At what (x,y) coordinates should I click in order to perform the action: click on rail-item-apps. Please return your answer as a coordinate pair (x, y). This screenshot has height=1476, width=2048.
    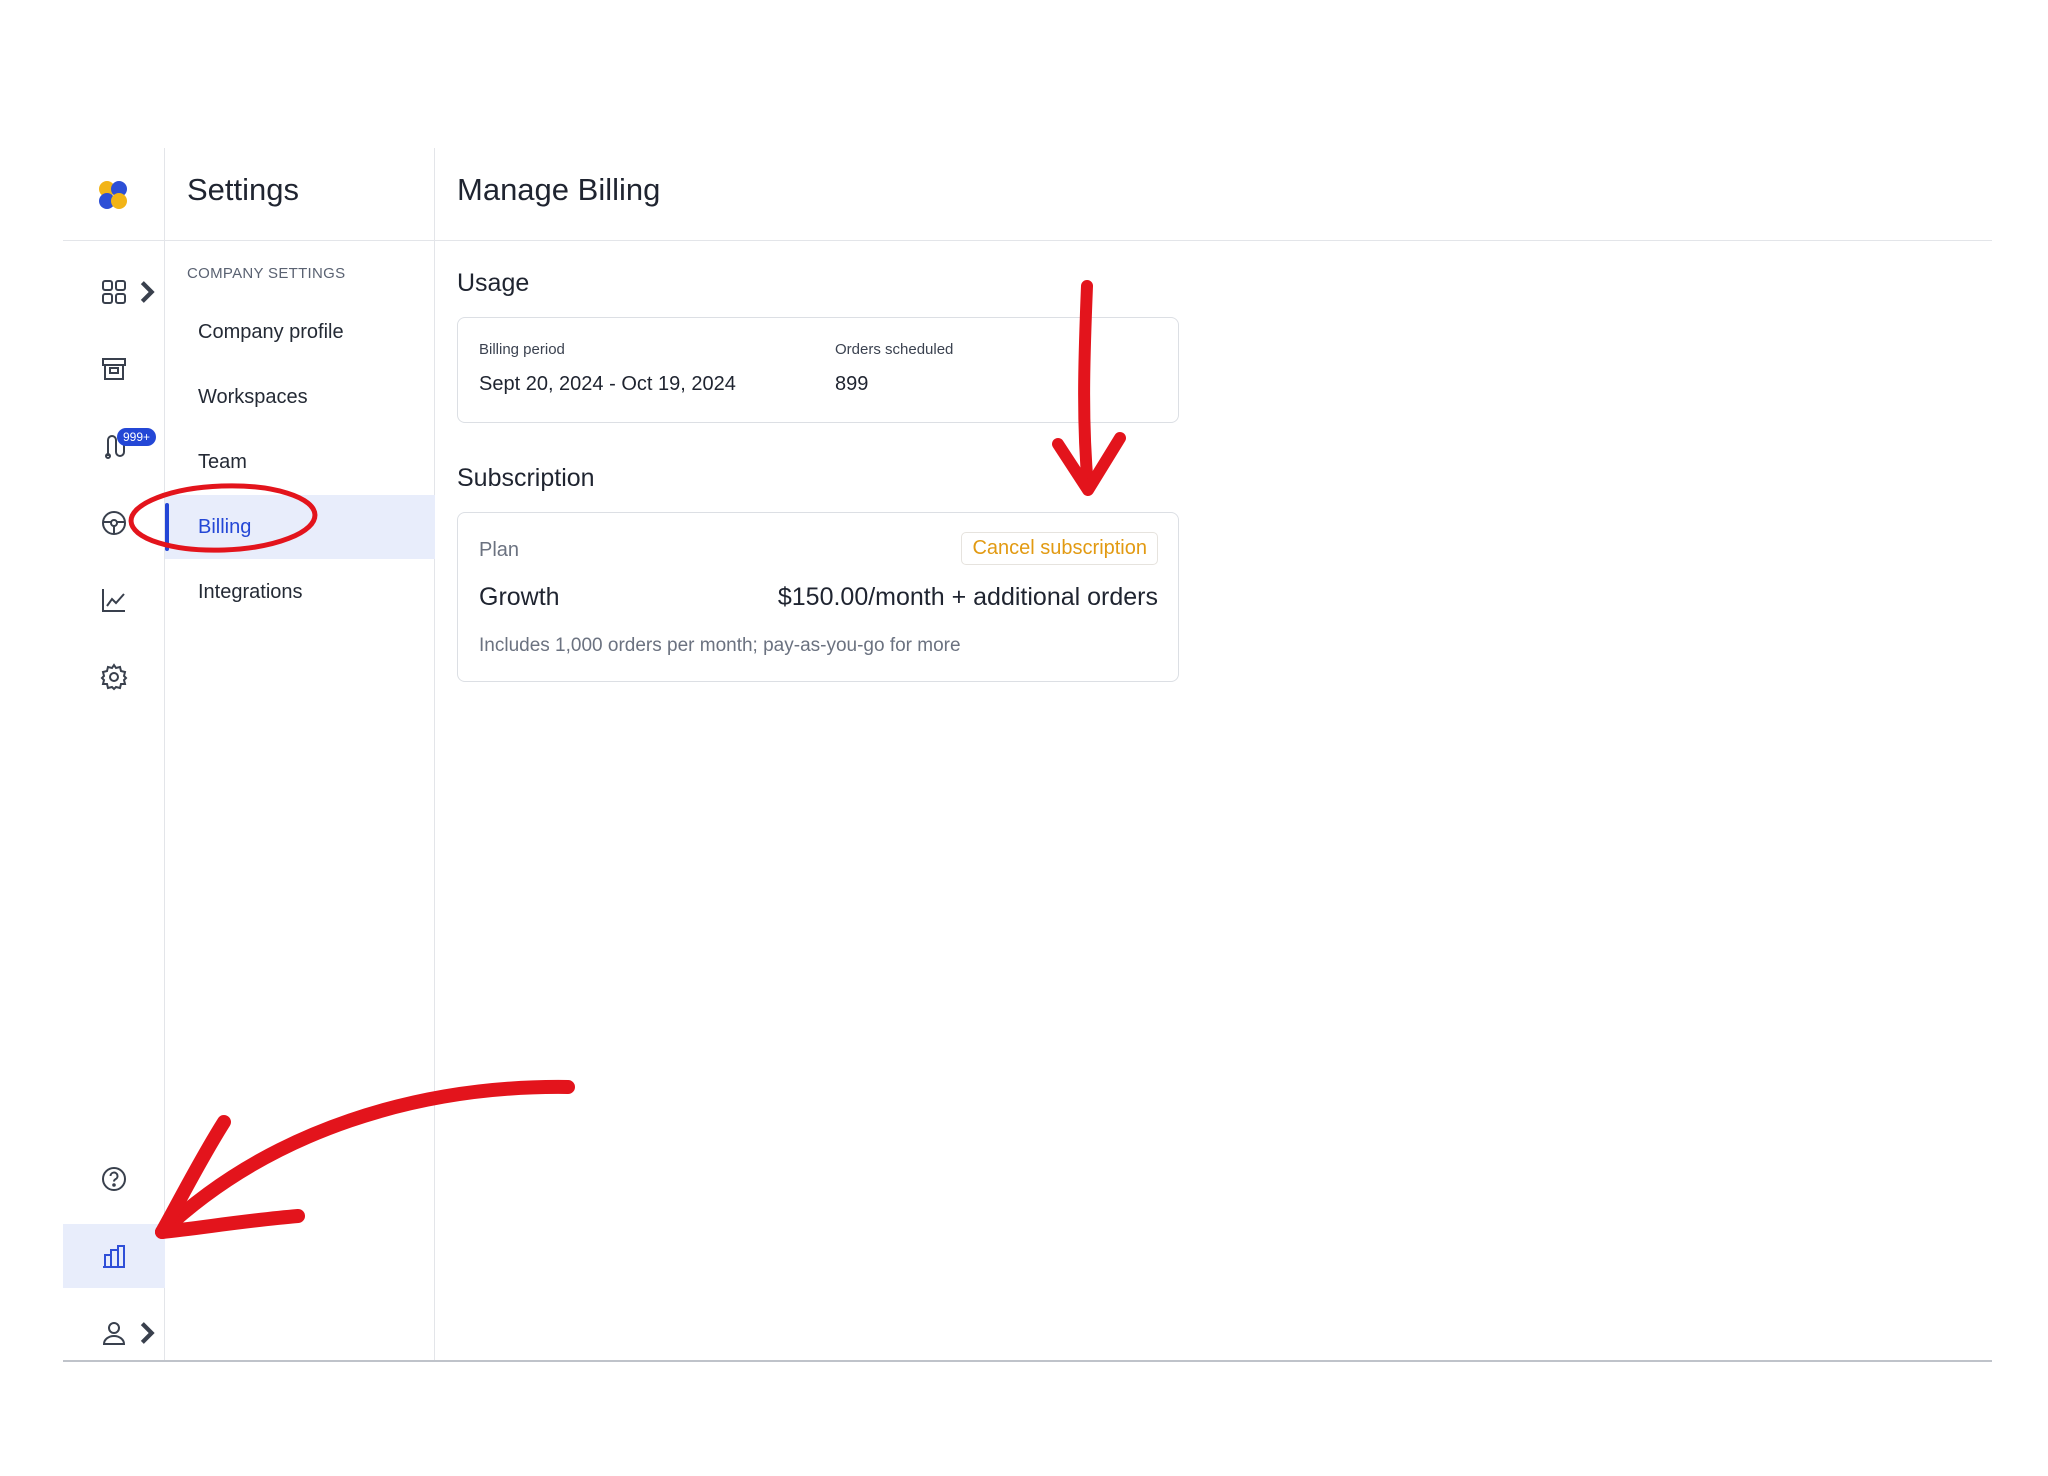
    Looking at the image, I should click on (114, 292).